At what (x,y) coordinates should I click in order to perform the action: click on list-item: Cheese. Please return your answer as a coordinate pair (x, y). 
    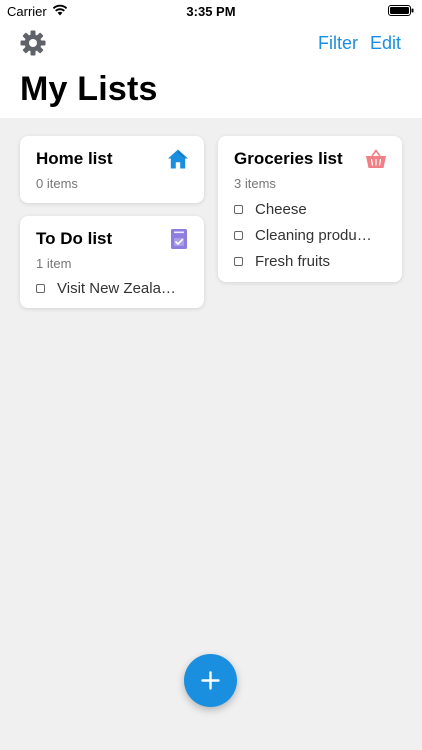
    Looking at the image, I should click on (314, 209).